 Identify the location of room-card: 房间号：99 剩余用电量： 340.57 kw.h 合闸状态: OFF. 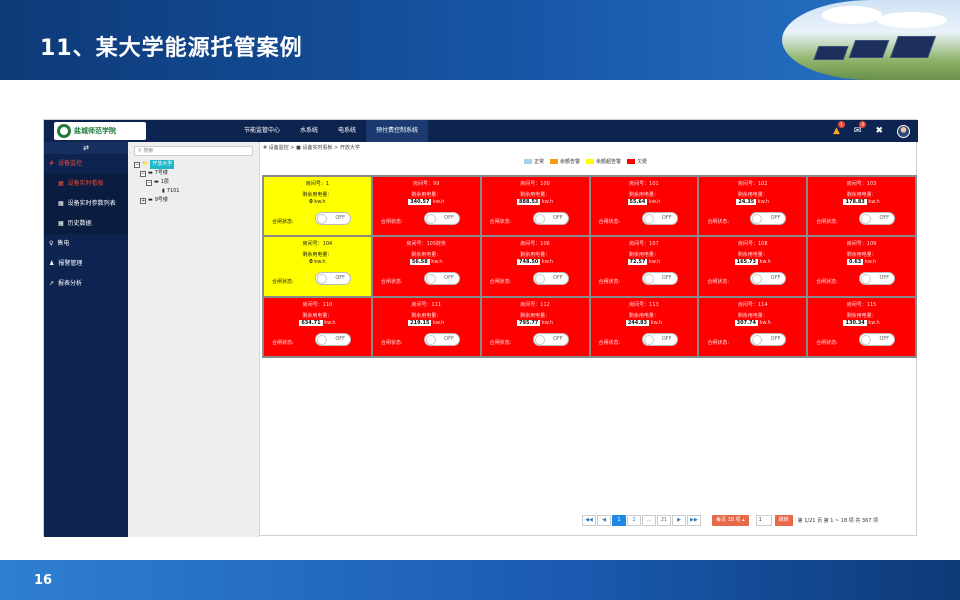
(426, 206).